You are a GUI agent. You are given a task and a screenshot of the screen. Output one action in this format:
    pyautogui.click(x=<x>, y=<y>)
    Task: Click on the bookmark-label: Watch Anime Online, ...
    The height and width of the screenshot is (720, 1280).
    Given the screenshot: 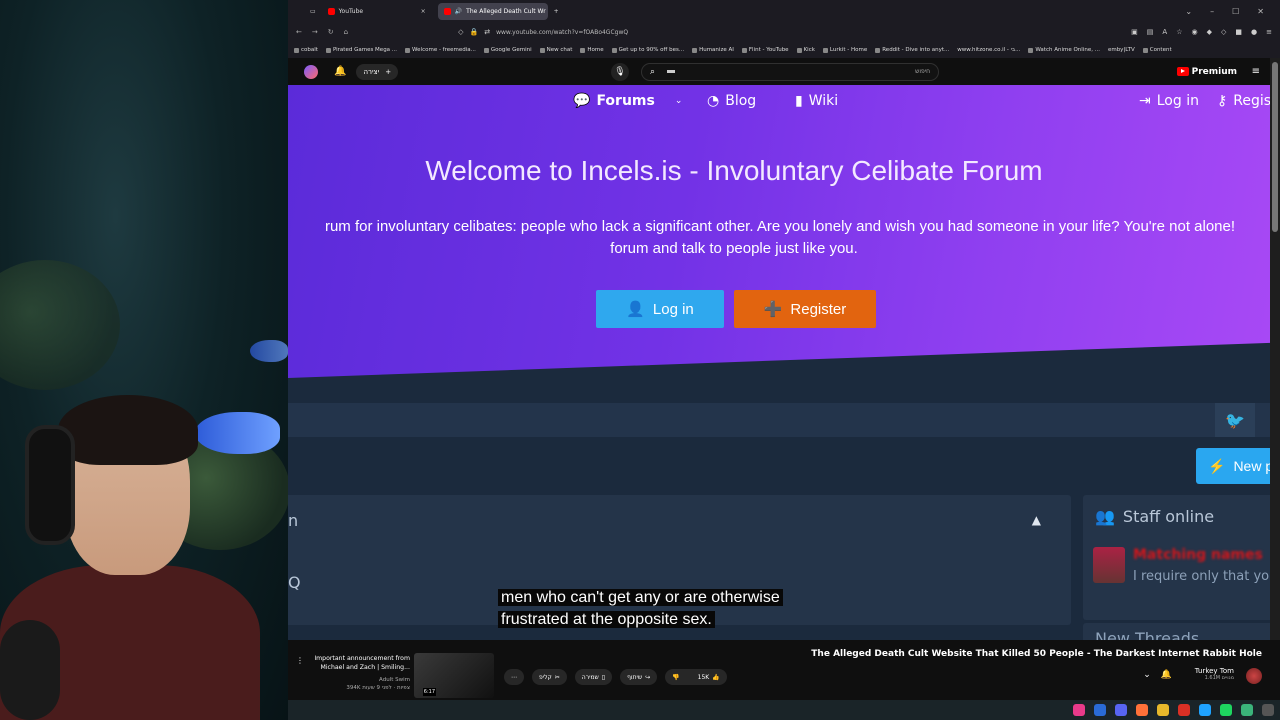 What is the action you would take?
    pyautogui.click(x=1067, y=50)
    